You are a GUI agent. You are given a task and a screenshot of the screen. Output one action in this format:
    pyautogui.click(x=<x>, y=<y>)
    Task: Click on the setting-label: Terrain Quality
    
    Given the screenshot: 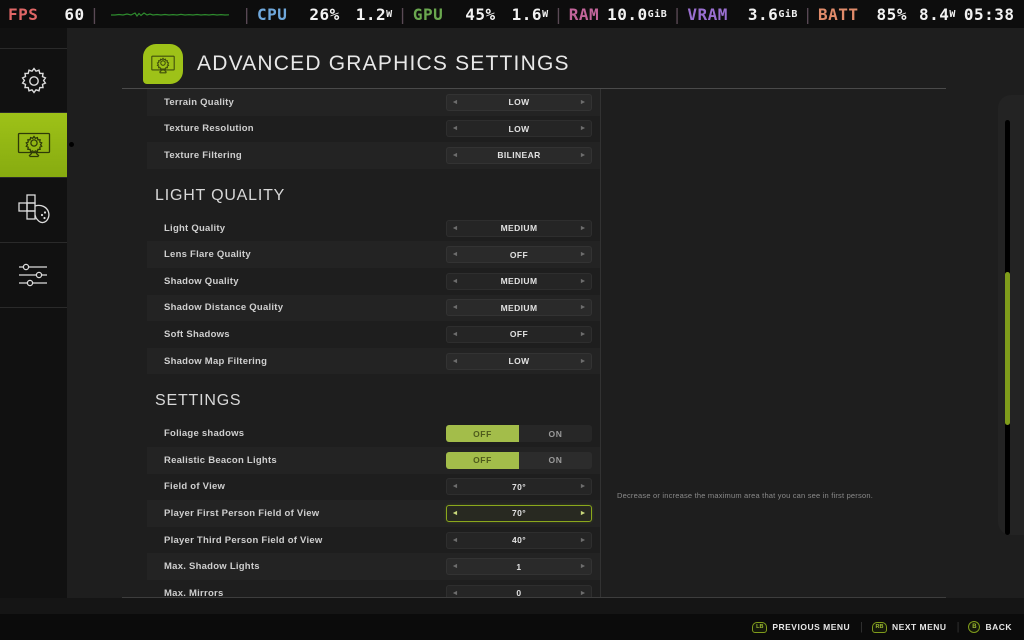 What is the action you would take?
    pyautogui.click(x=199, y=102)
    